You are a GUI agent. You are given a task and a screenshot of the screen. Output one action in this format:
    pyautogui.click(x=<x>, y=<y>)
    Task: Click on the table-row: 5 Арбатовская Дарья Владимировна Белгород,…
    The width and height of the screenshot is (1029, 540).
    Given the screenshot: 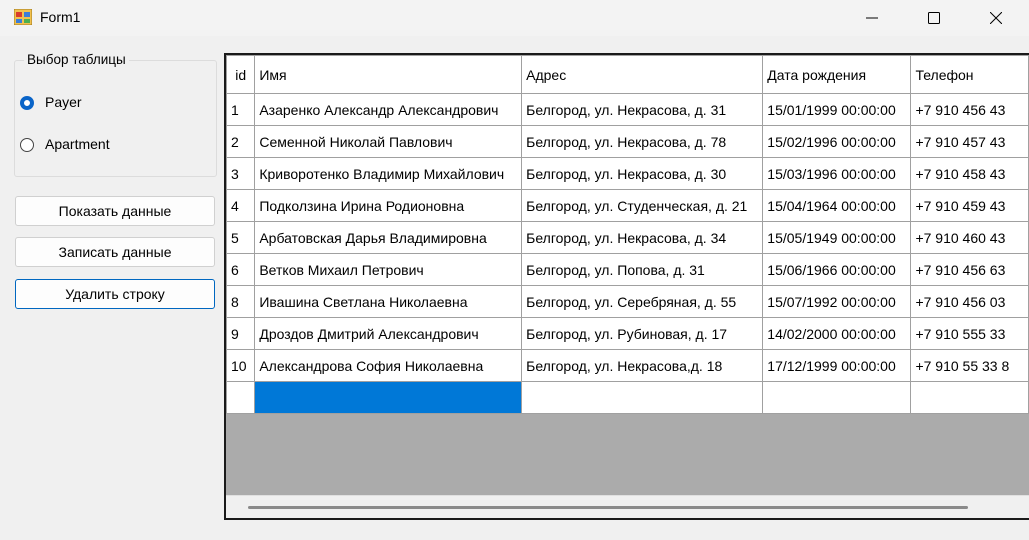 What is the action you would take?
    pyautogui.click(x=627, y=237)
    